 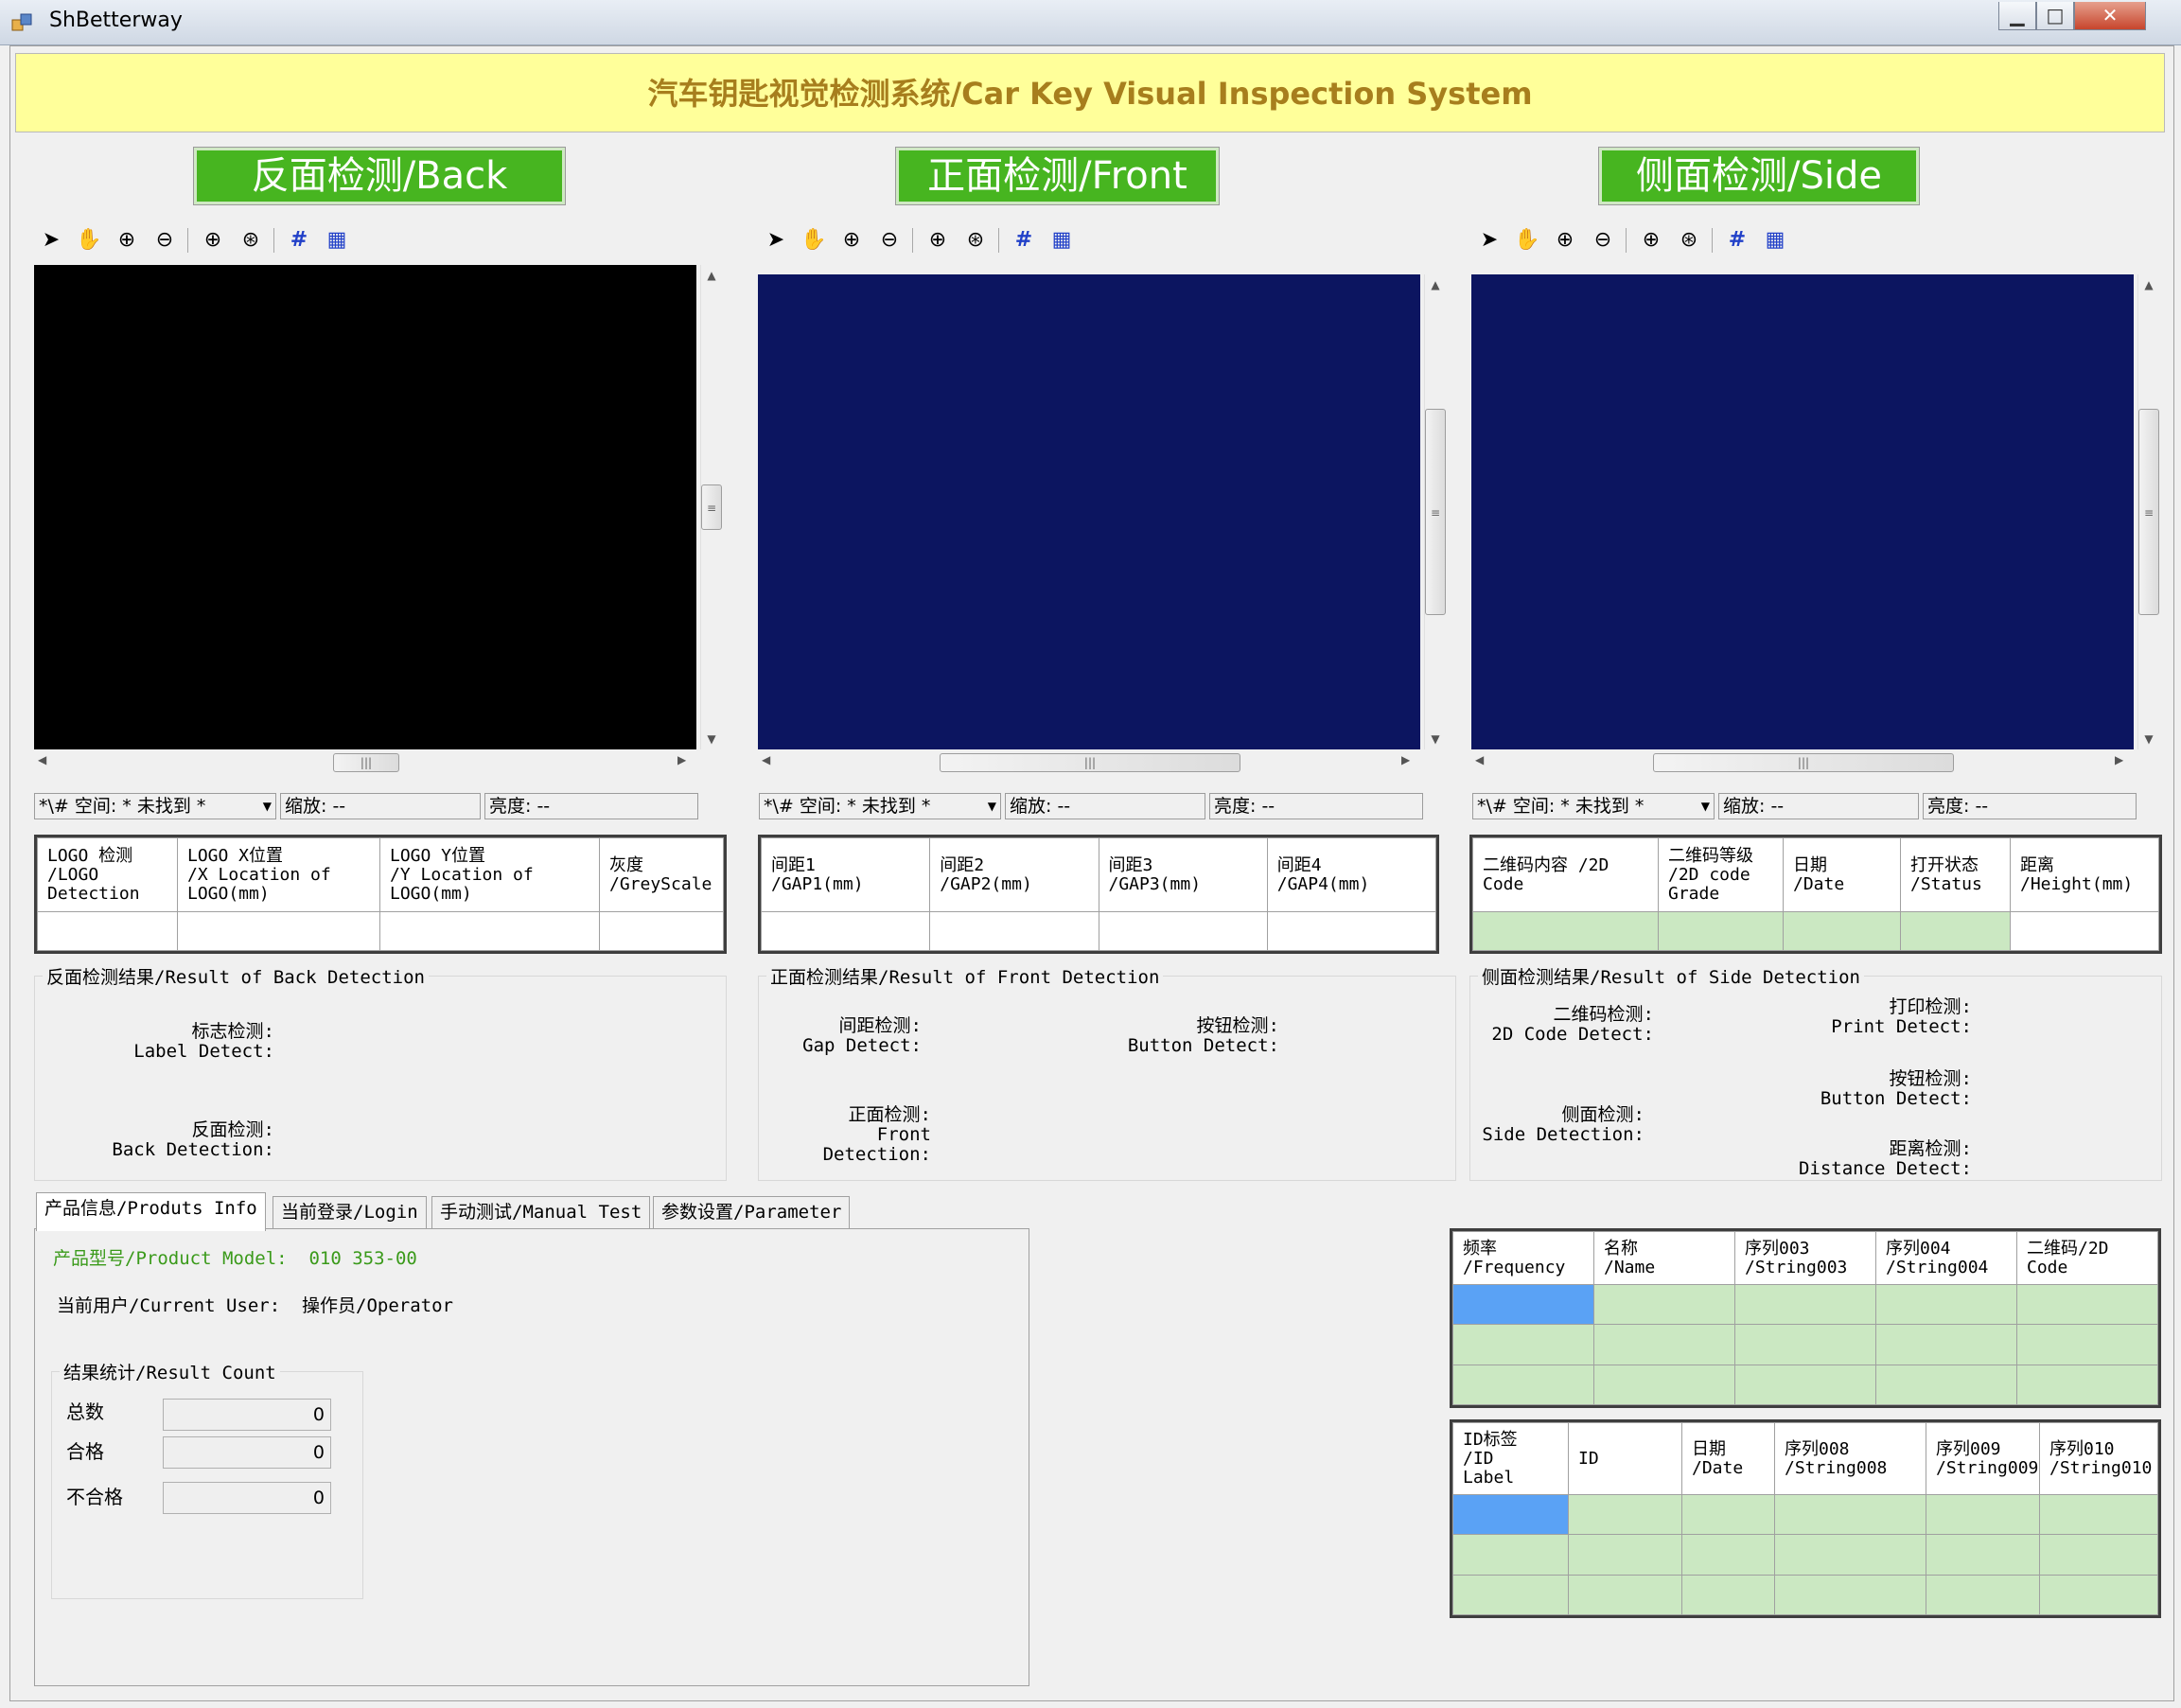 I want to click on table-header: 间距2 /GAP2(mm), so click(x=1014, y=874).